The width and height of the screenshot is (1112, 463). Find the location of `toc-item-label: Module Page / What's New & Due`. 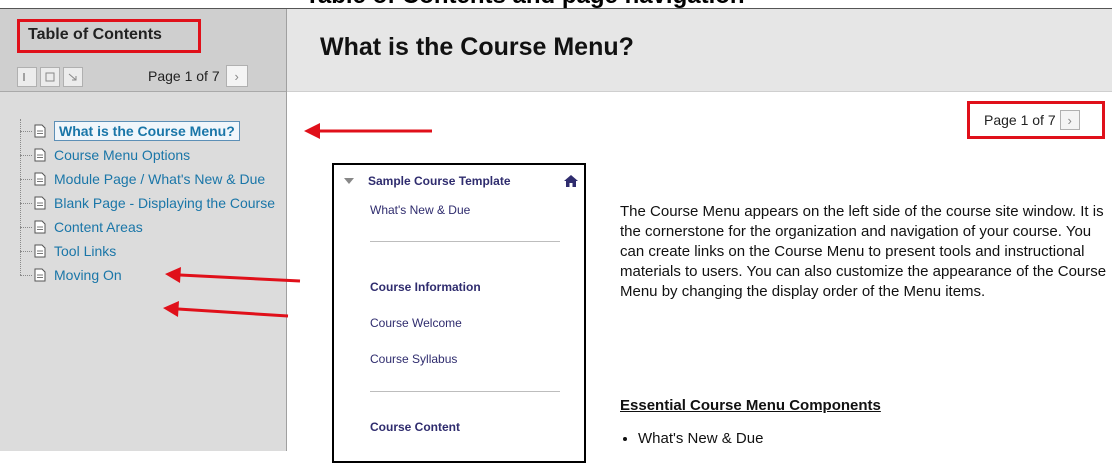

toc-item-label: Module Page / What's New & Due is located at coordinates (160, 179).